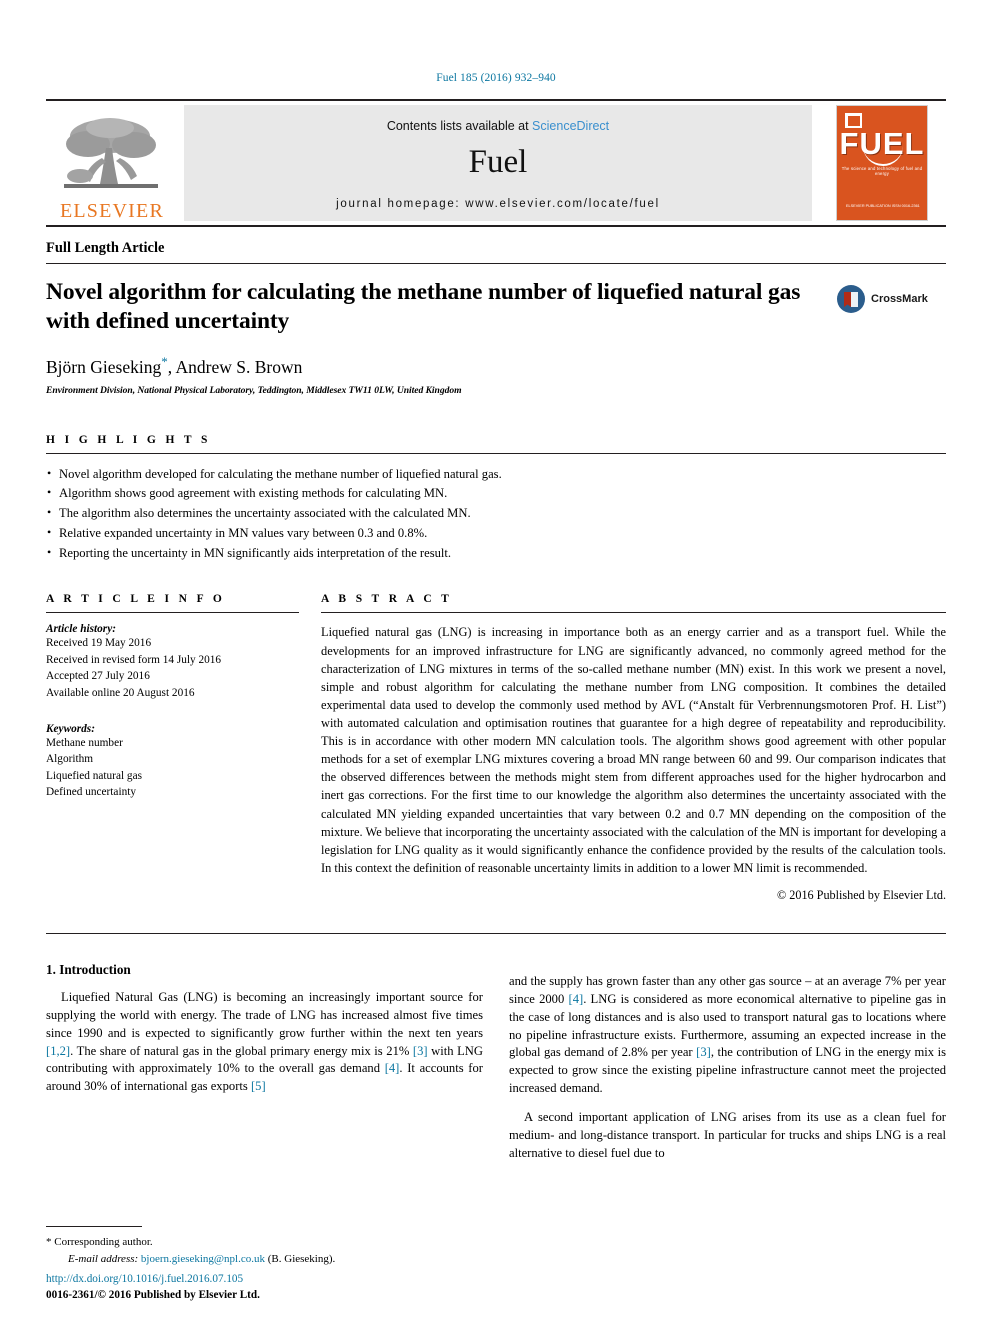  Describe the element at coordinates (899, 299) in the screenshot. I see `crossmark-label: CrossMark` at that location.